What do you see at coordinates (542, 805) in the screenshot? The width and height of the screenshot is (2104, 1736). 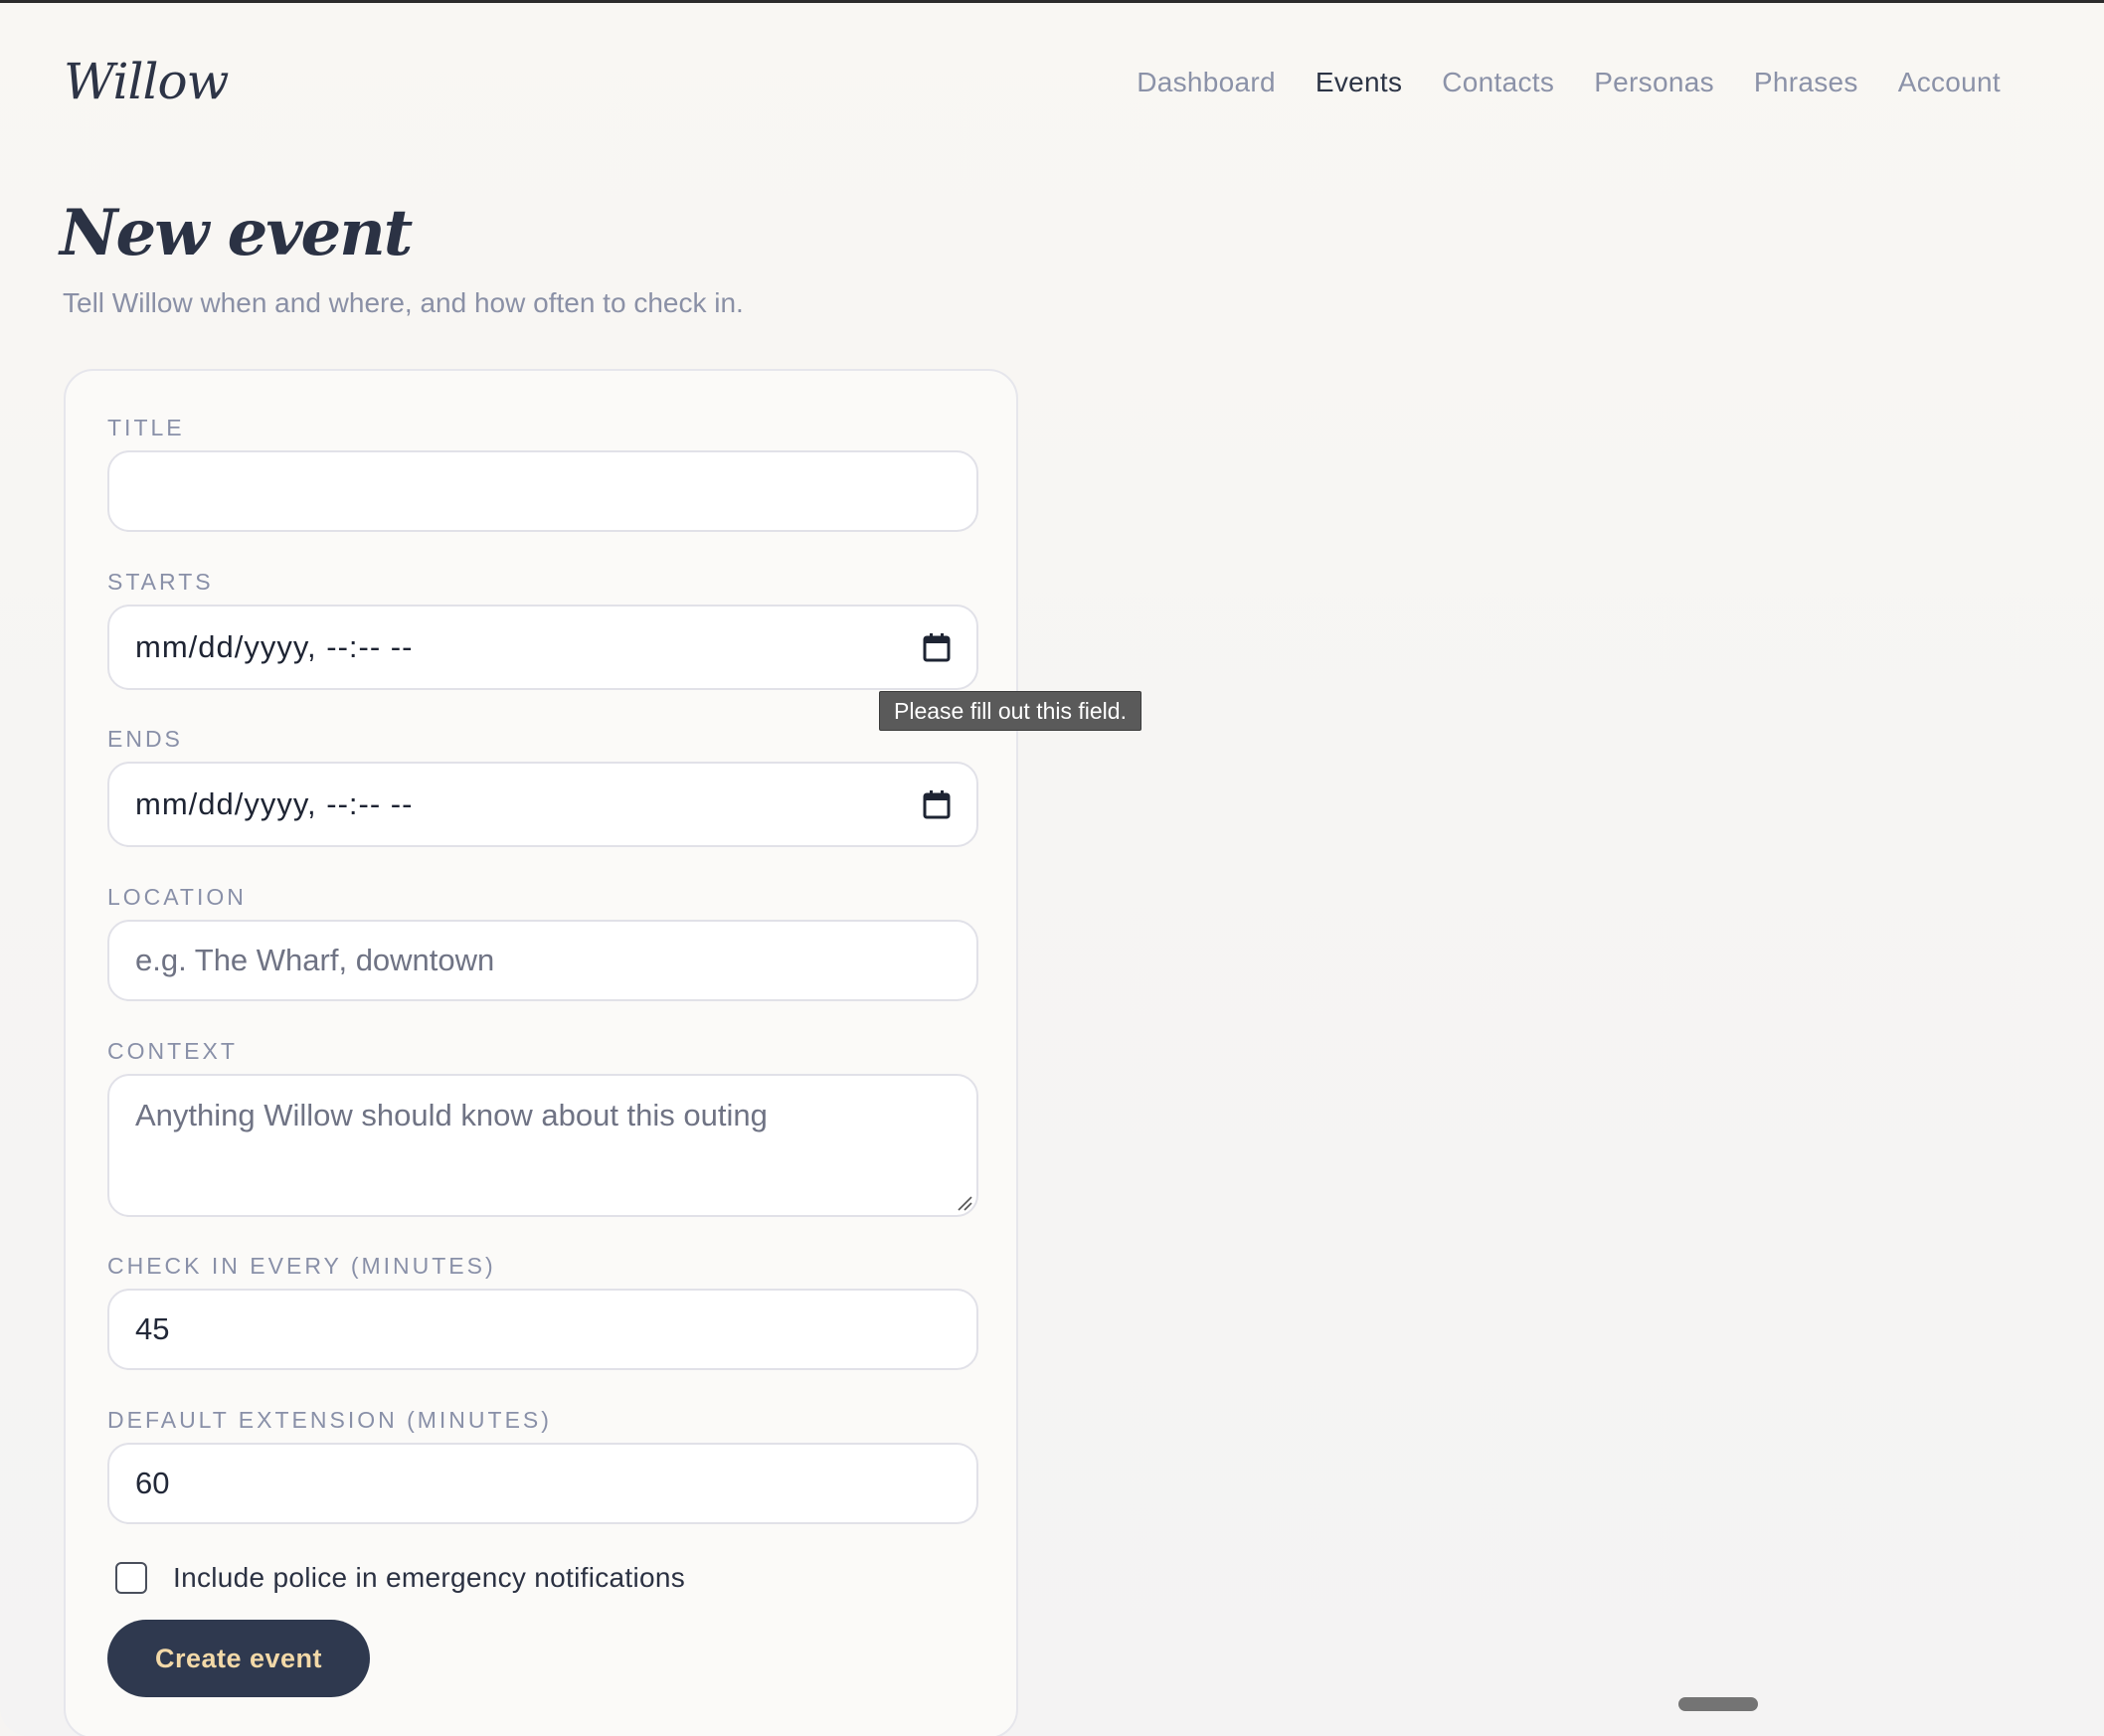 I see `ends-input: mm/dd/yyyy, --:-- --` at bounding box center [542, 805].